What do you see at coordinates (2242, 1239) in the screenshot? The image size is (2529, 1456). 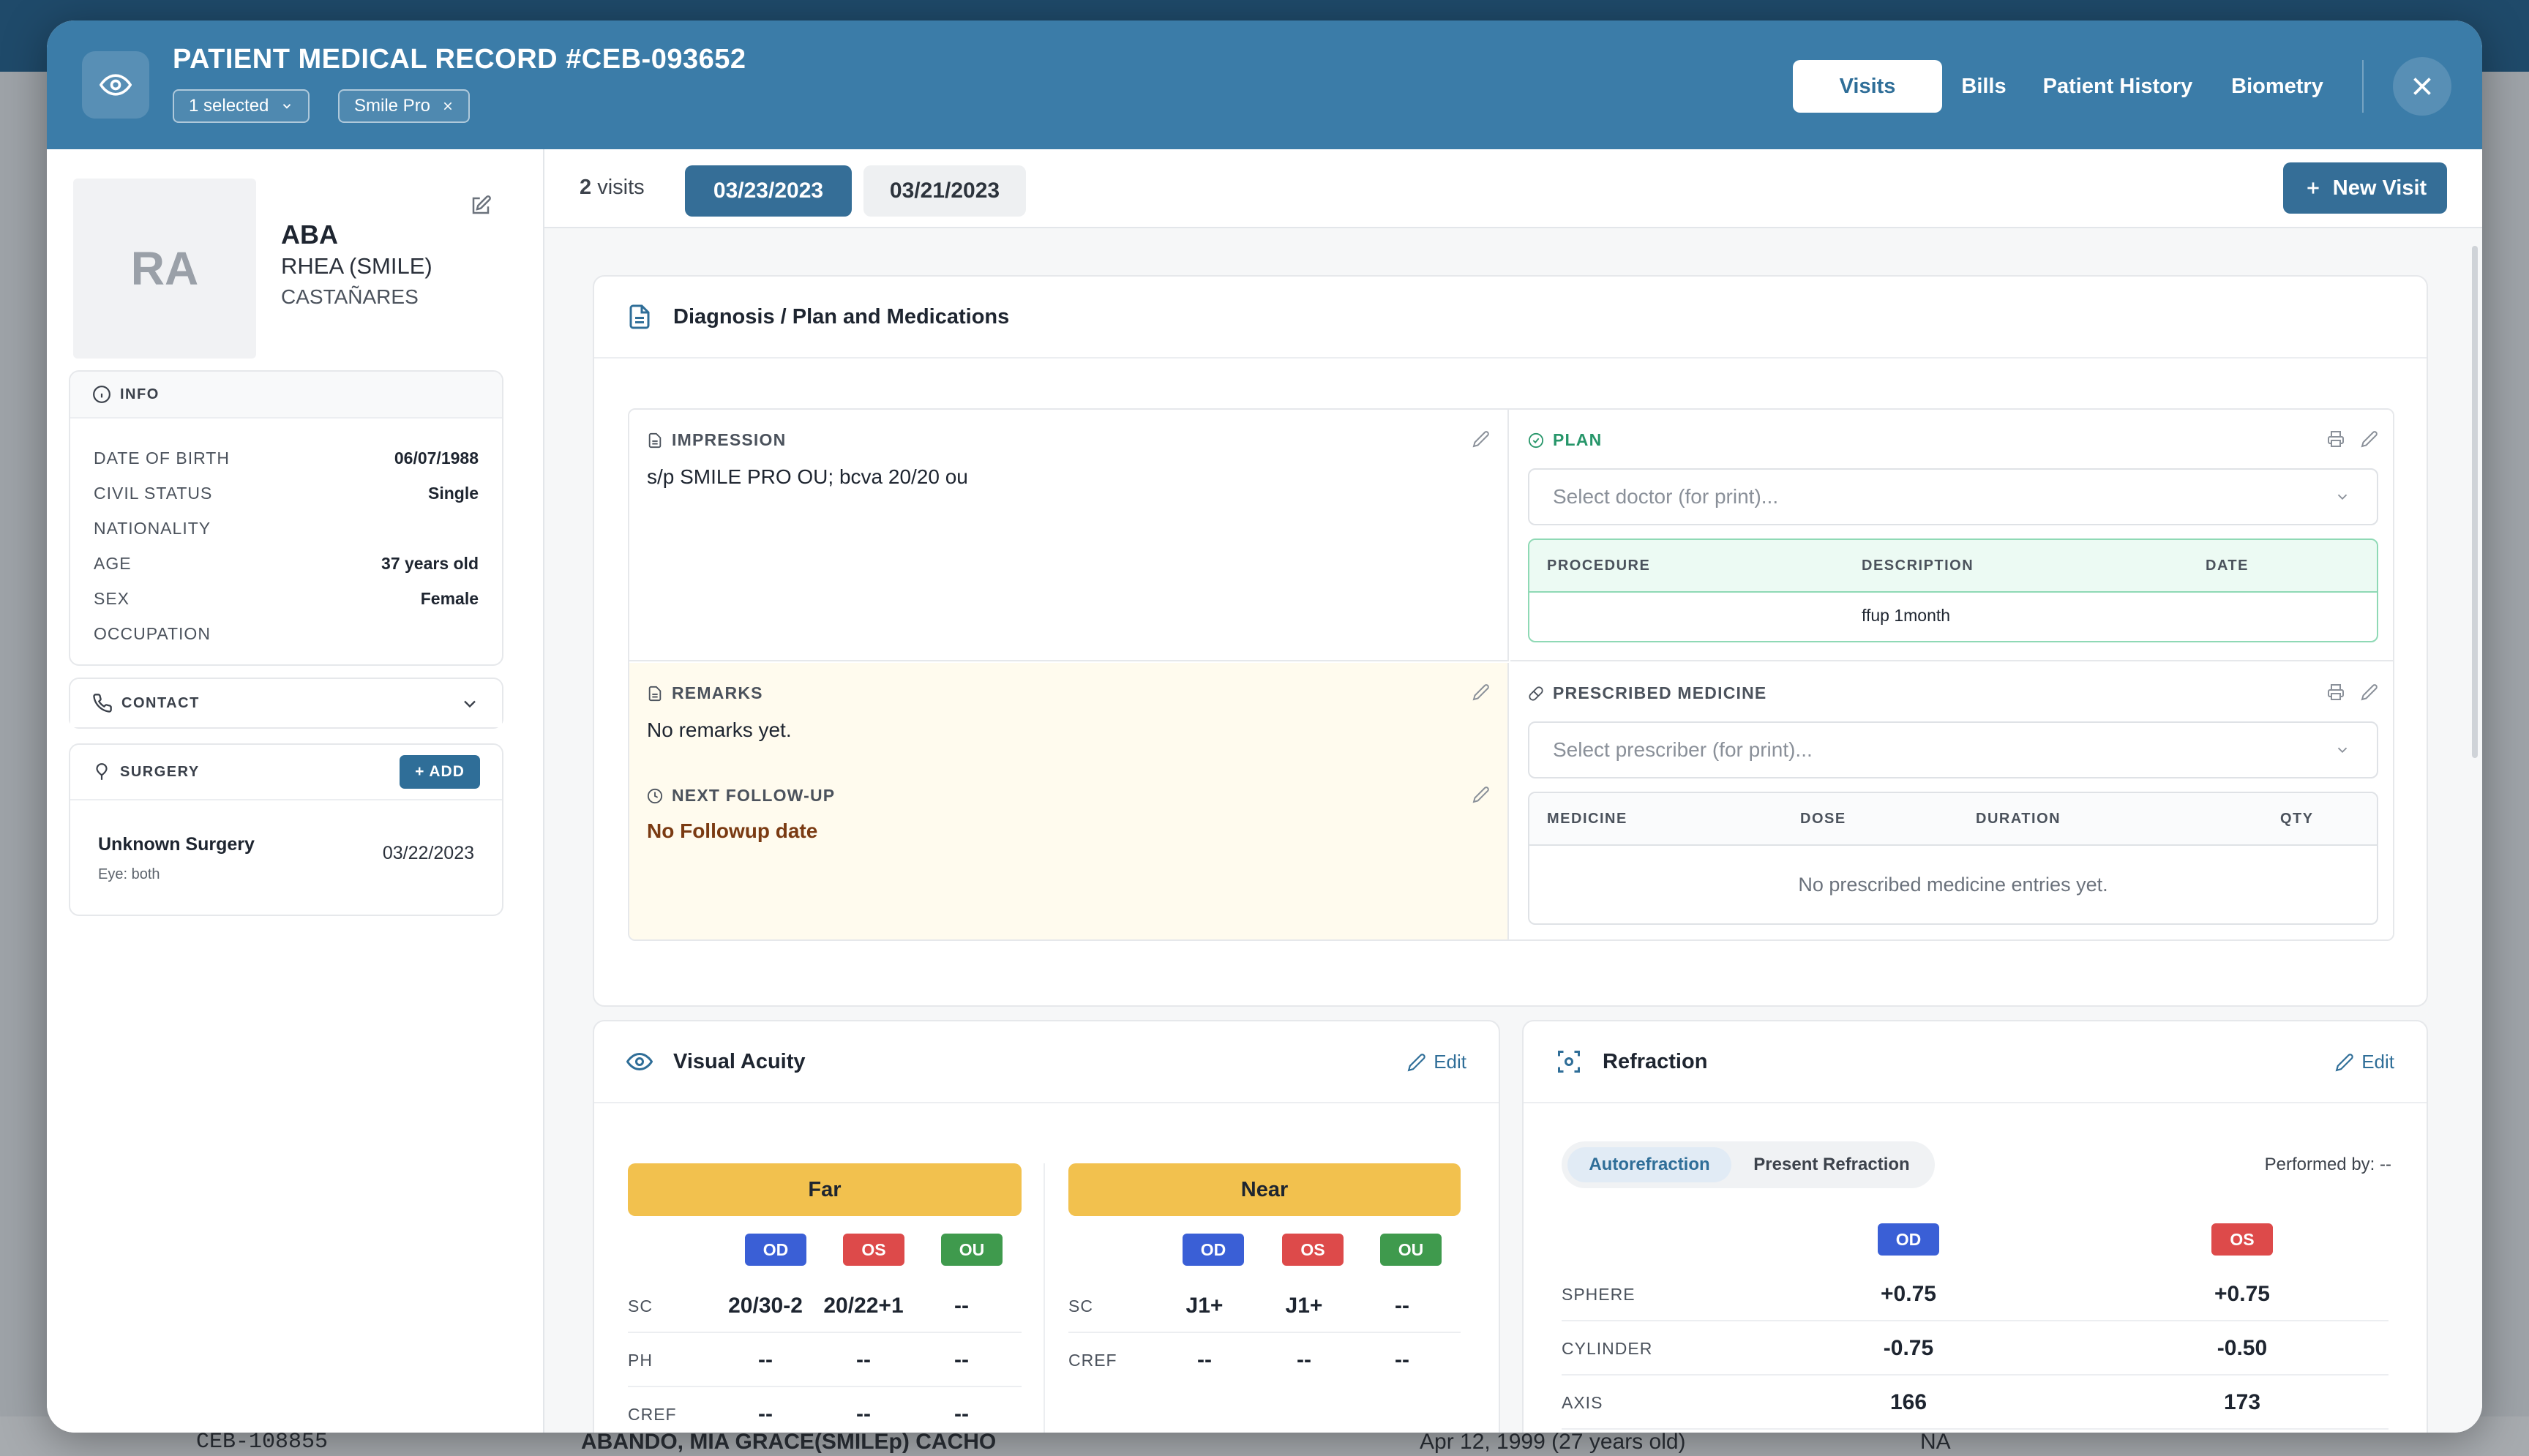 I see `refraction-os-badge: OS` at bounding box center [2242, 1239].